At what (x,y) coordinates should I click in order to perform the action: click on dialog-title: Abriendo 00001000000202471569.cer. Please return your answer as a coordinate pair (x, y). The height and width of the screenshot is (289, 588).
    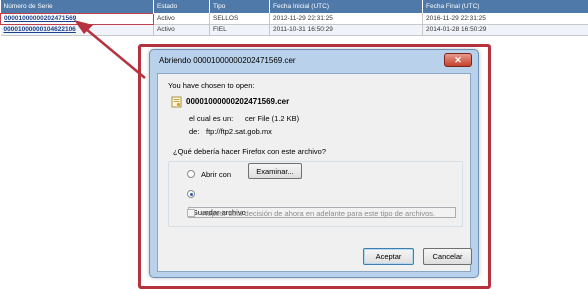
    Looking at the image, I should click on (227, 60).